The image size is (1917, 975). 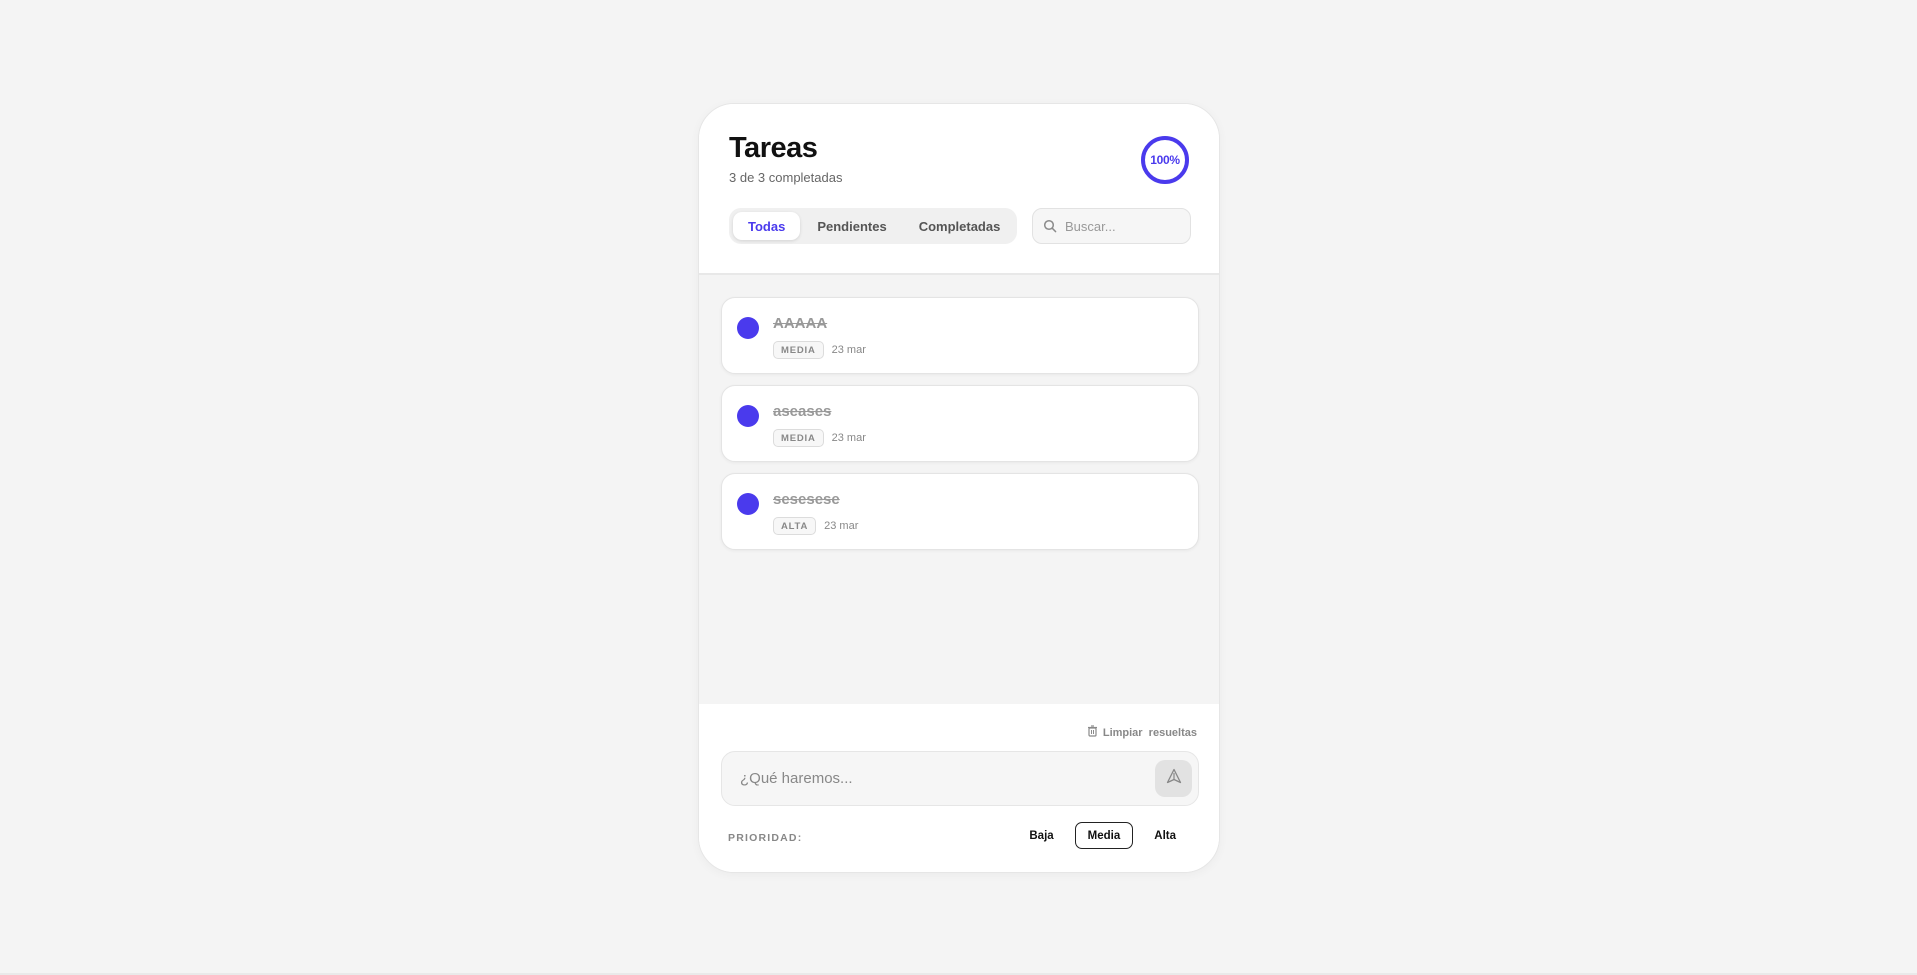 I want to click on search-icon, so click(x=1050, y=226).